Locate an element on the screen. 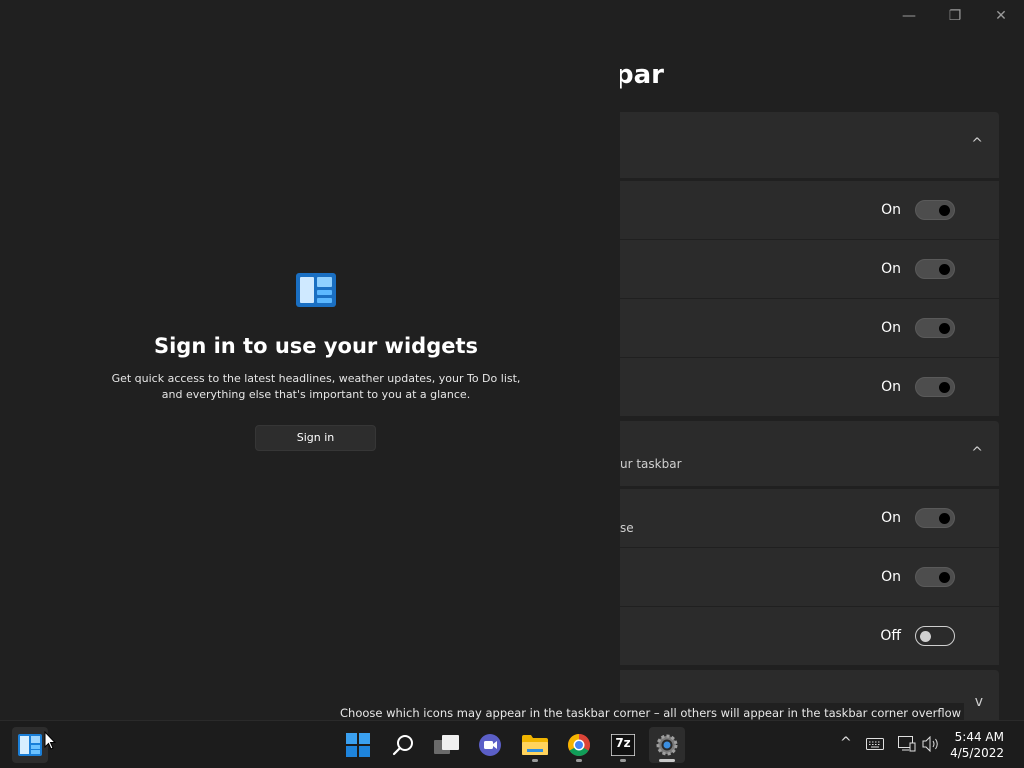 This screenshot has width=1024, height=768. chevron-down-icon: v is located at coordinates (979, 702).